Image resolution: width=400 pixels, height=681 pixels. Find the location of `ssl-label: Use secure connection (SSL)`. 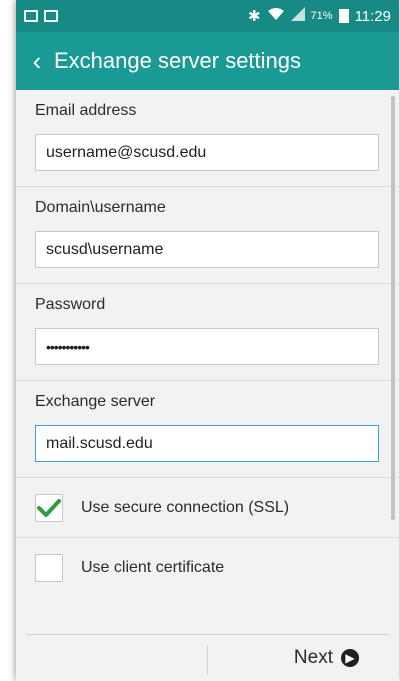

ssl-label: Use secure connection (SSL) is located at coordinates (185, 507).